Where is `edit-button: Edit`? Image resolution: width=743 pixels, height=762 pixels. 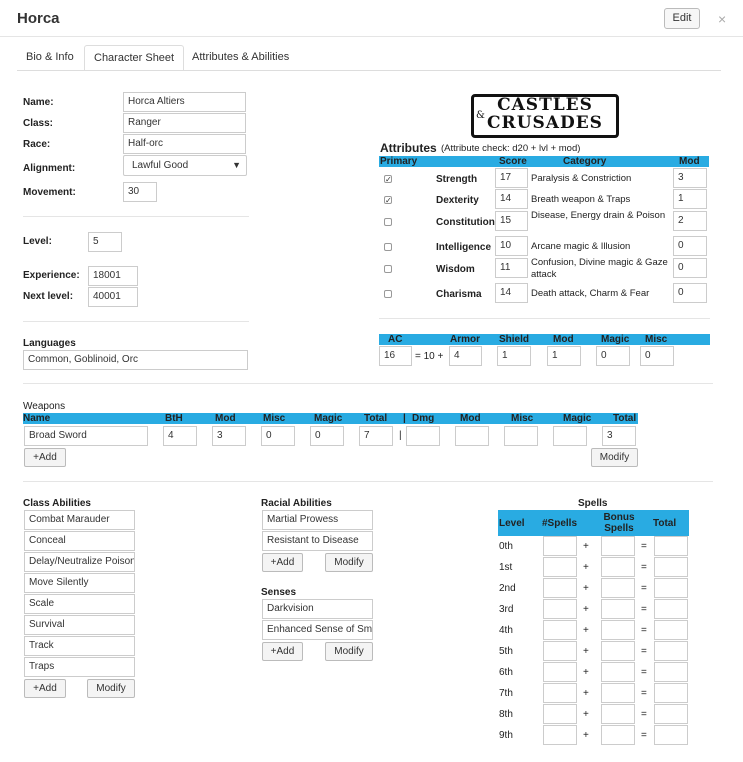 edit-button: Edit is located at coordinates (682, 18).